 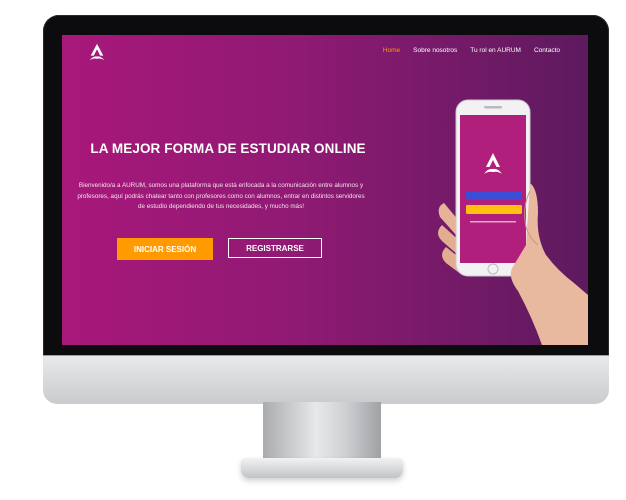 What do you see at coordinates (322, 431) in the screenshot?
I see `monitor-stand-neck` at bounding box center [322, 431].